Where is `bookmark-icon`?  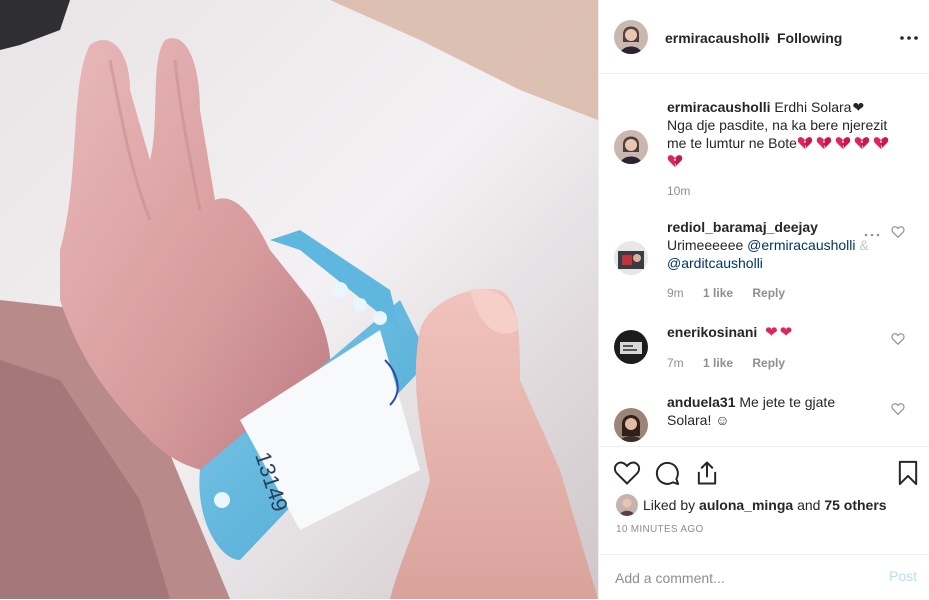
bookmark-icon is located at coordinates (908, 473).